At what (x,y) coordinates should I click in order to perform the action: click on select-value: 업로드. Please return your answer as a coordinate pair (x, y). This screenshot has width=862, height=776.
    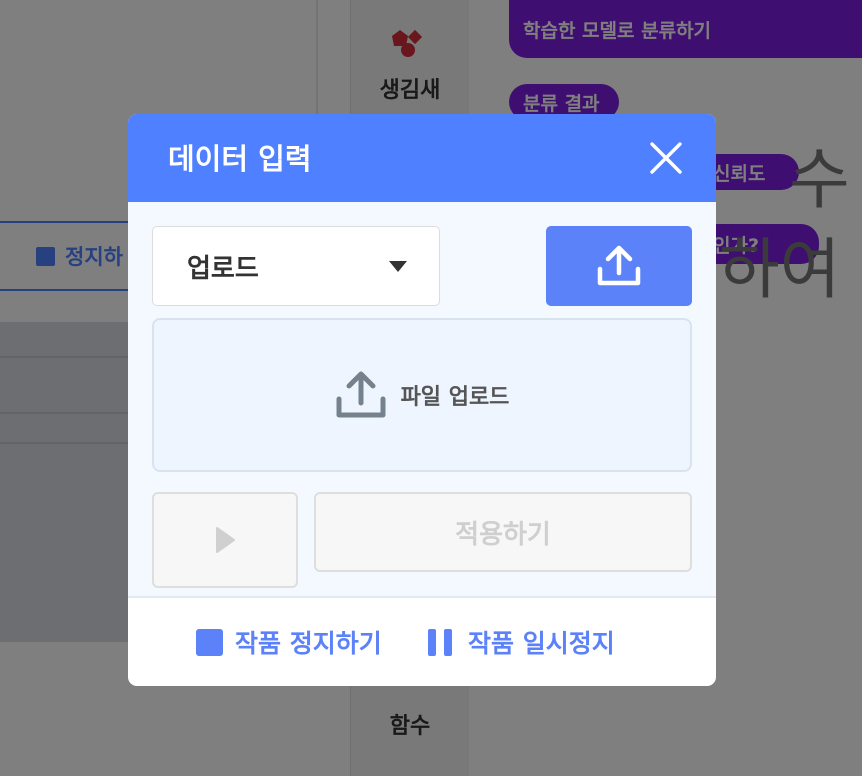
    Looking at the image, I should click on (223, 268).